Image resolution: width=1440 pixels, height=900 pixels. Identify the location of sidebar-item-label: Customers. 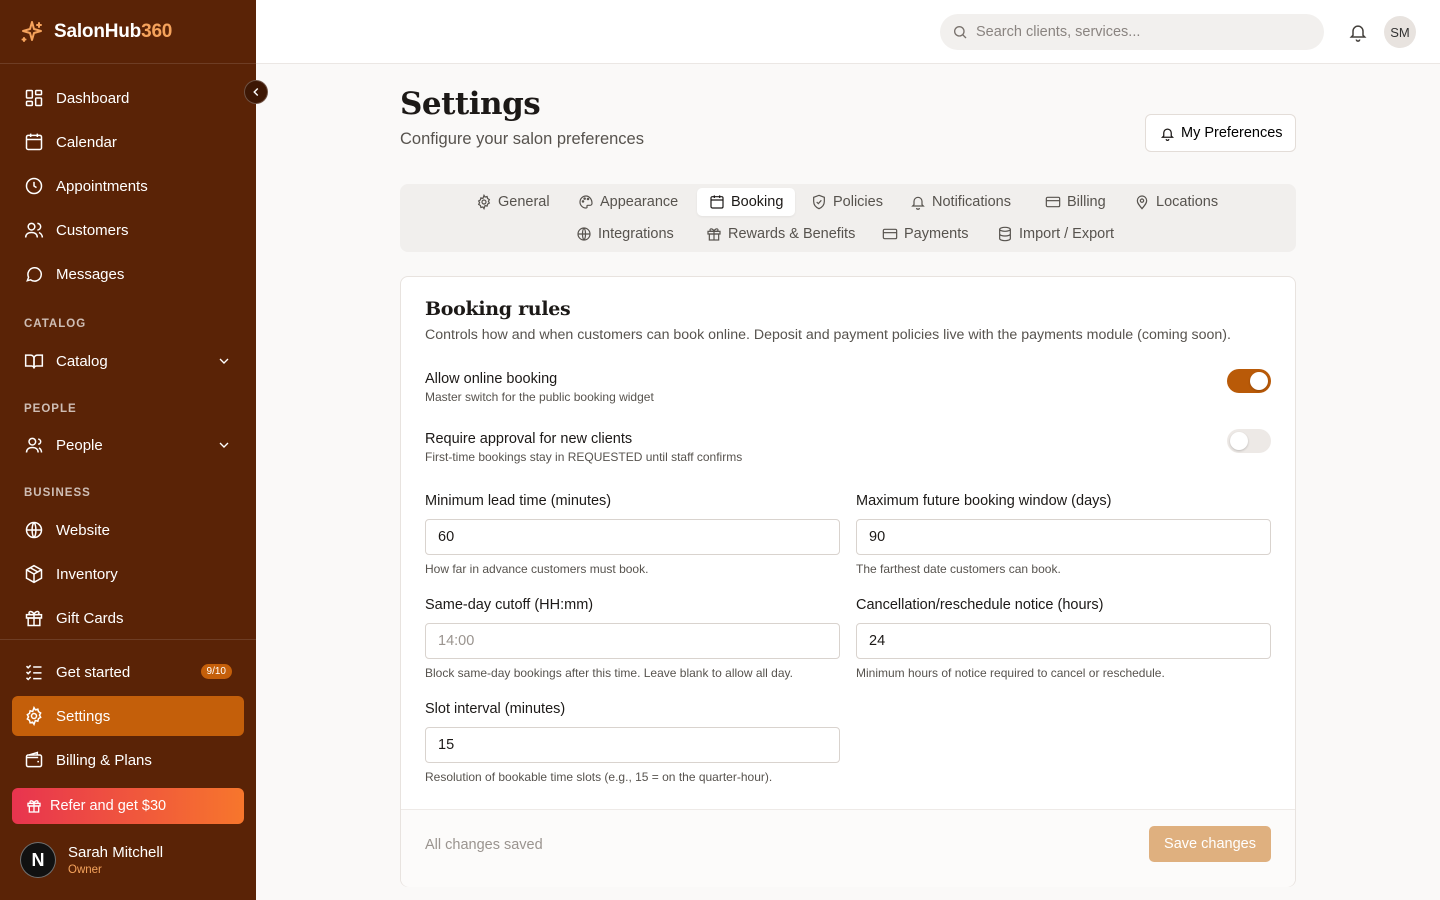
(92, 230).